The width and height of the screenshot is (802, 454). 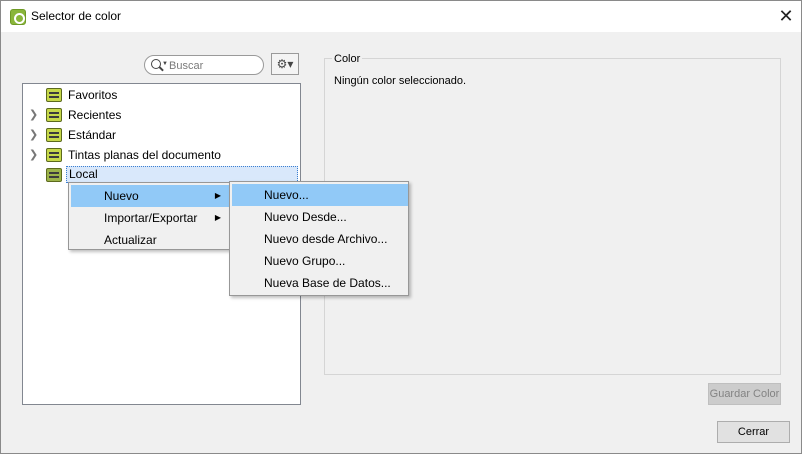 I want to click on title-bar: Selector de color ✕, so click(x=401, y=16).